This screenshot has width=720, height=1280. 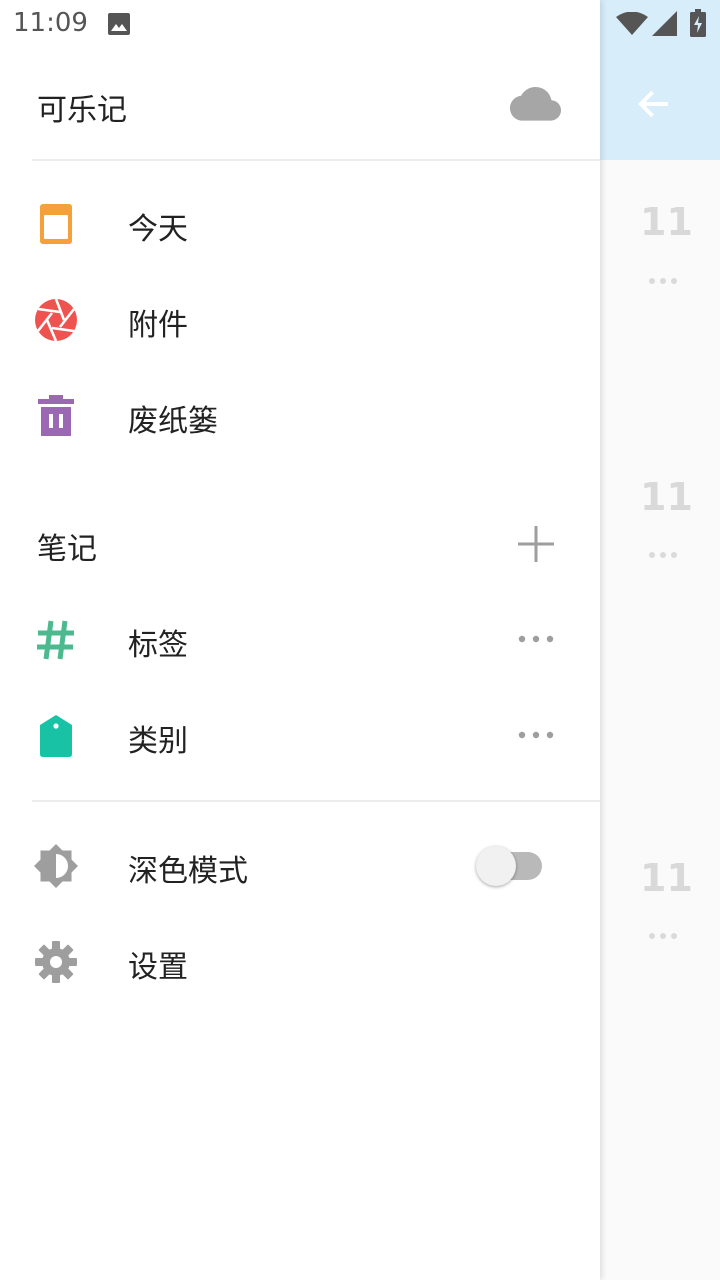 What do you see at coordinates (632, 23) in the screenshot?
I see `wifi-icon` at bounding box center [632, 23].